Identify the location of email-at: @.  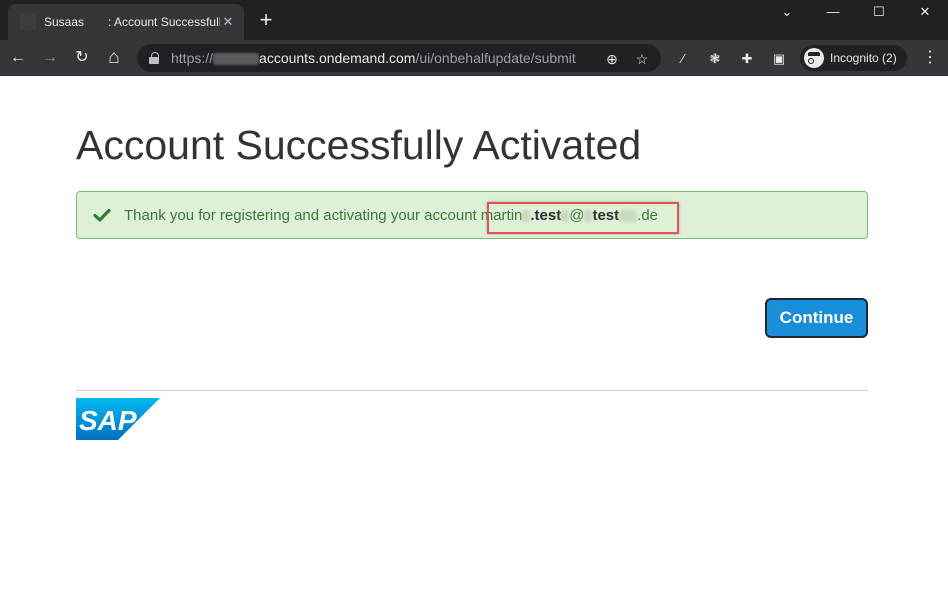
(577, 215).